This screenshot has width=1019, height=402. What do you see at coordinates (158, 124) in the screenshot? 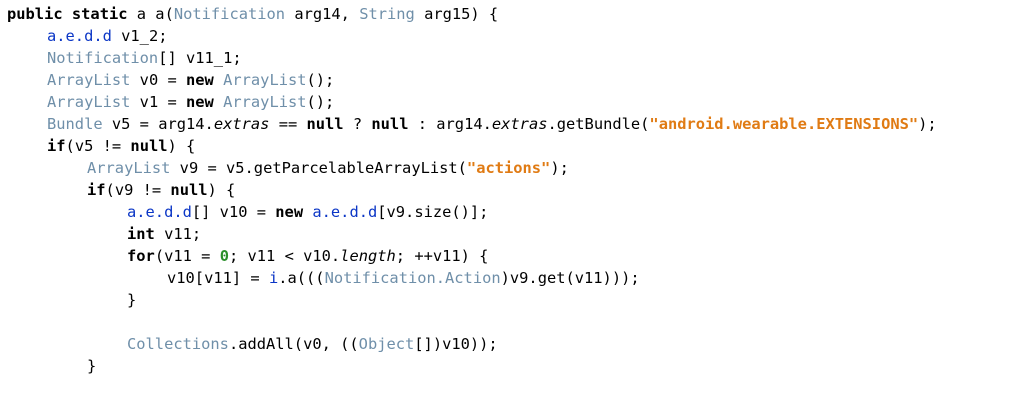
I see `code-text: v5 = arg14.` at bounding box center [158, 124].